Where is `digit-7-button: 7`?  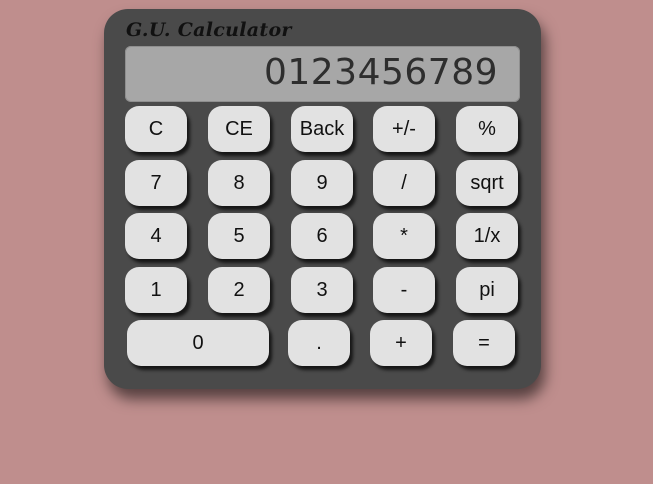 digit-7-button: 7 is located at coordinates (156, 183).